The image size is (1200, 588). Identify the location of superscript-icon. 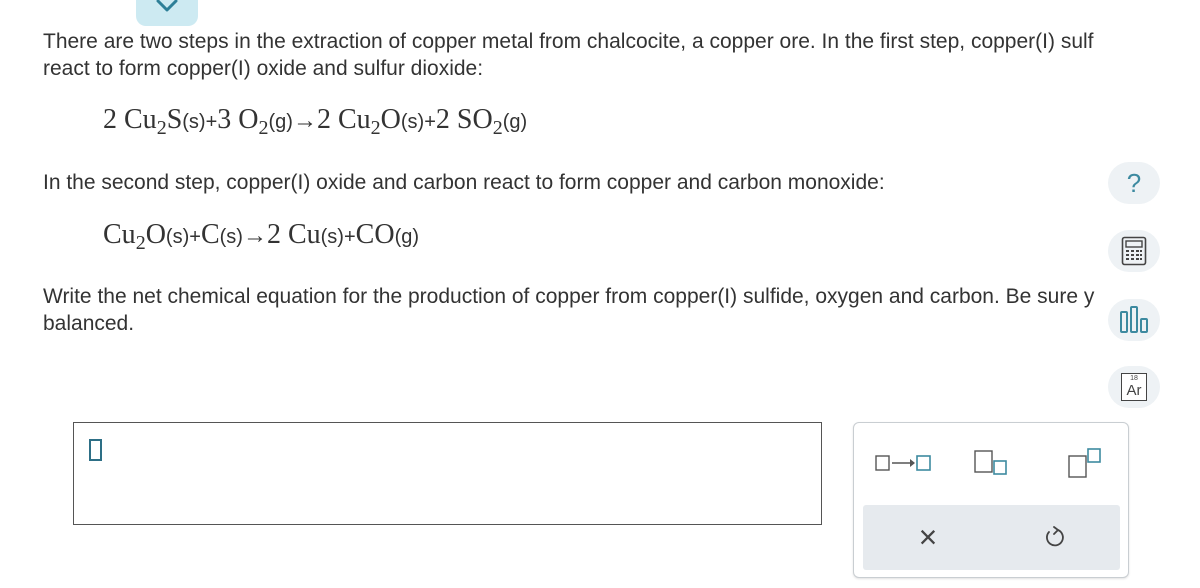
(1084, 463).